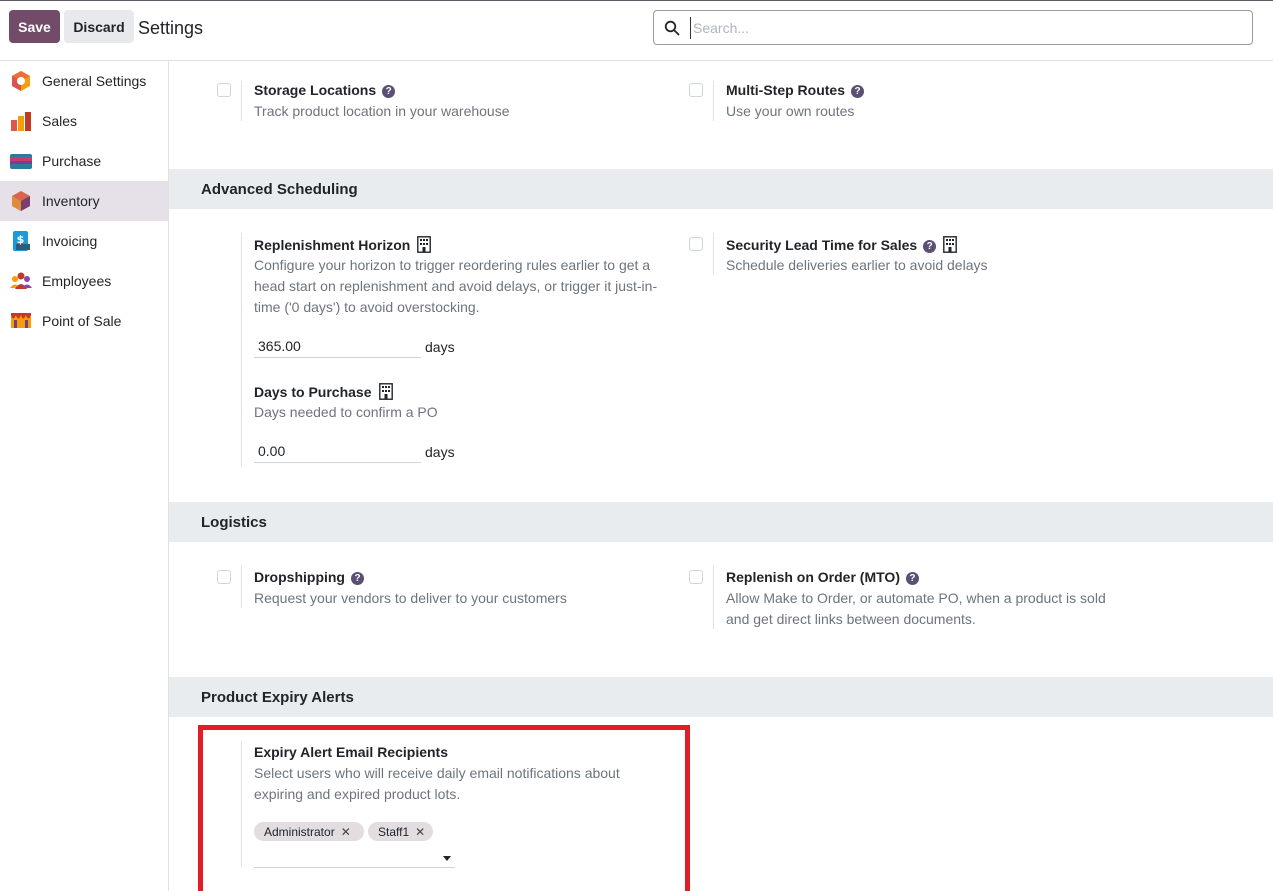 This screenshot has width=1273, height=891. What do you see at coordinates (325, 90) in the screenshot?
I see `storage-locations-title: Storage Locations?` at bounding box center [325, 90].